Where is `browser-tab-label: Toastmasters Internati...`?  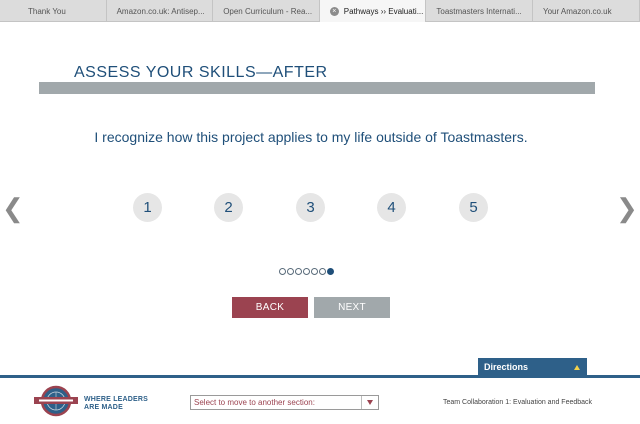 browser-tab-label: Toastmasters Internati... is located at coordinates (479, 11).